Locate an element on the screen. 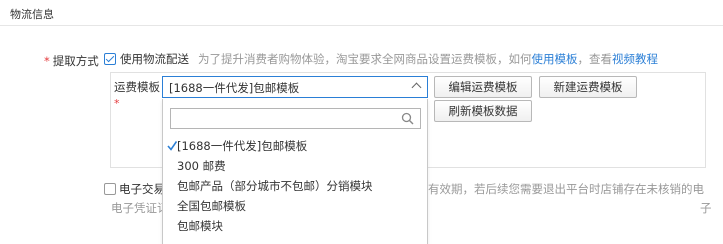 The height and width of the screenshot is (244, 723). shipping-template-select: [1688一件代发]包邮模板 is located at coordinates (295, 87).